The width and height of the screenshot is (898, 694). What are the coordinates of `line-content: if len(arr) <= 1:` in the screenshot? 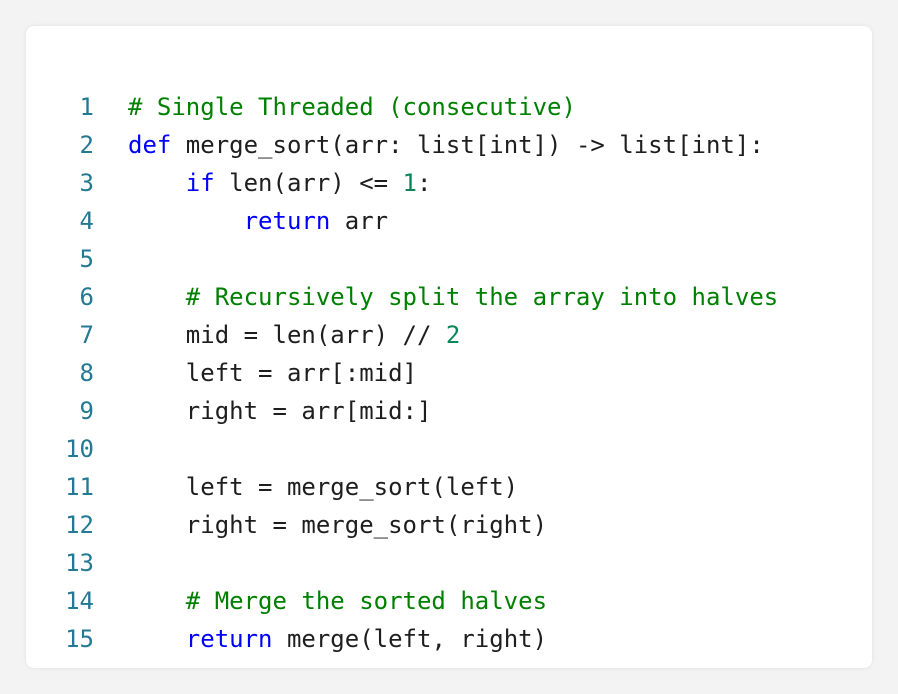 It's located at (263, 183).